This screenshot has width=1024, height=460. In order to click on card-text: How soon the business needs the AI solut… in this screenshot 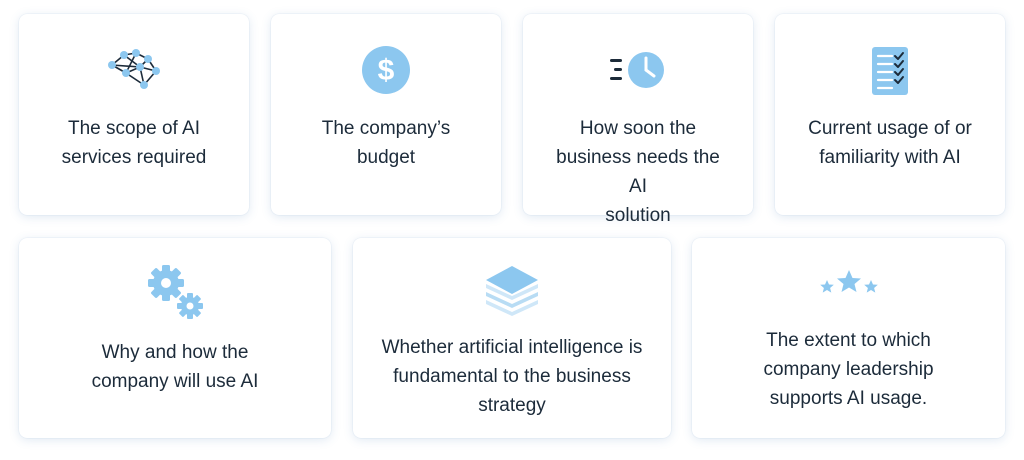, I will do `click(638, 172)`.